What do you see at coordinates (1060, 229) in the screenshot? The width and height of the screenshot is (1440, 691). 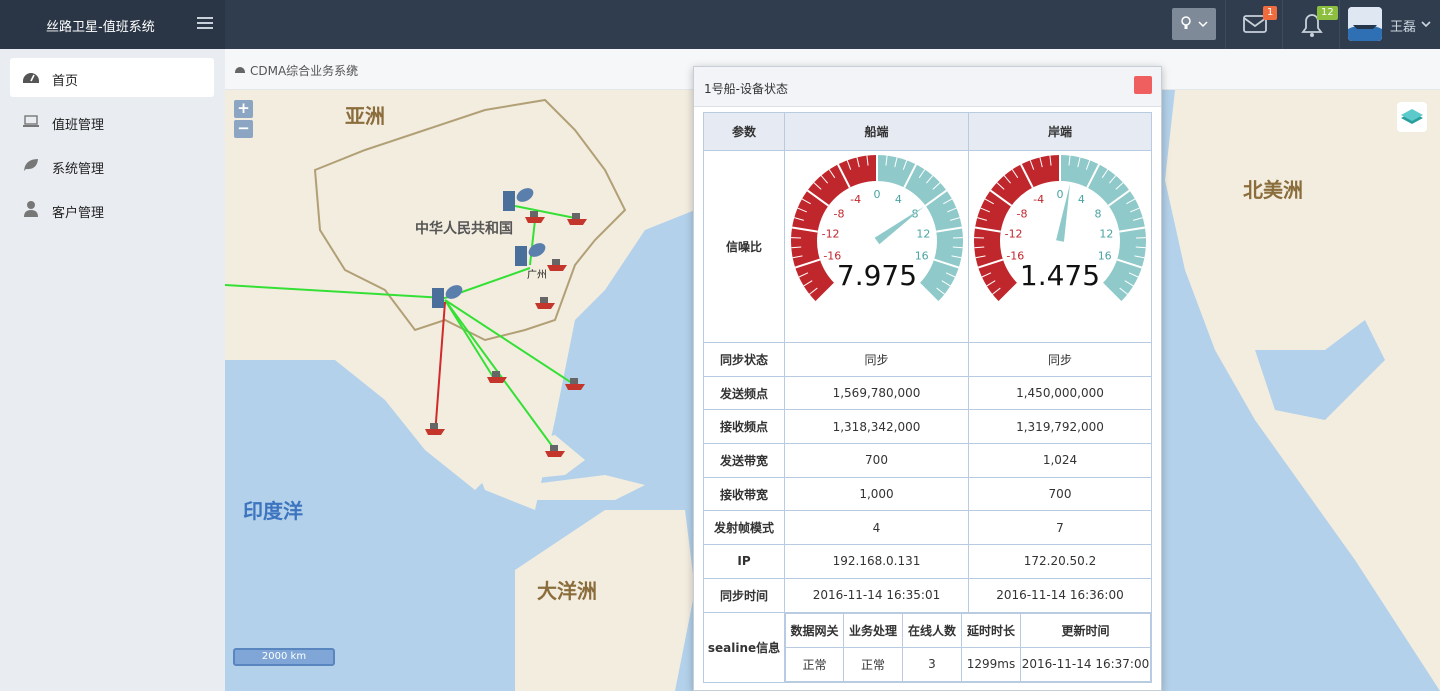 I see `shore-snr-gauge: -16-12-8-4 0 4812161.475` at bounding box center [1060, 229].